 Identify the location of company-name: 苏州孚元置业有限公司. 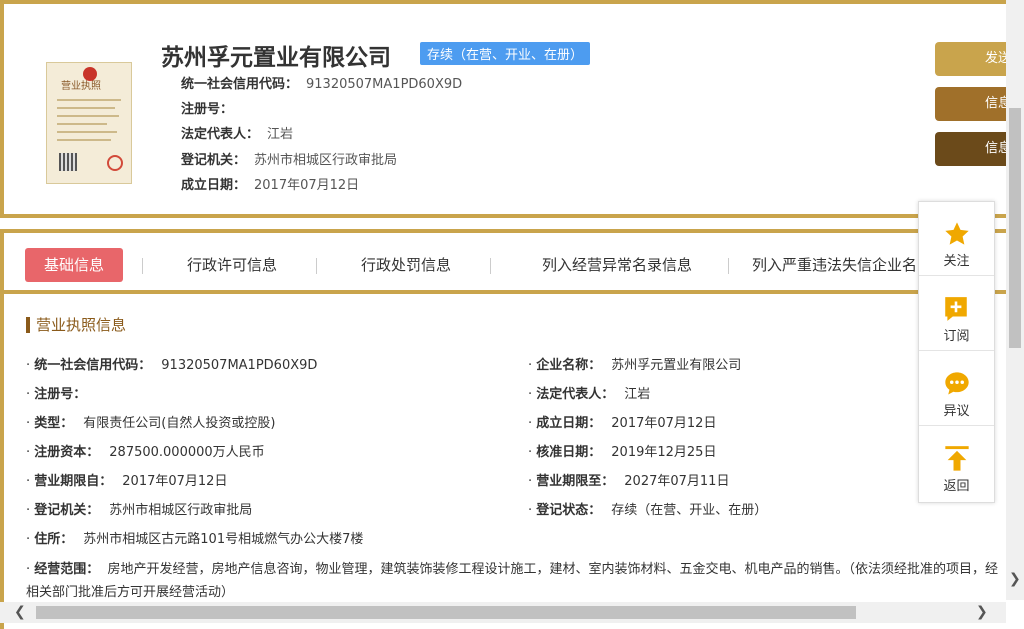
(276, 58).